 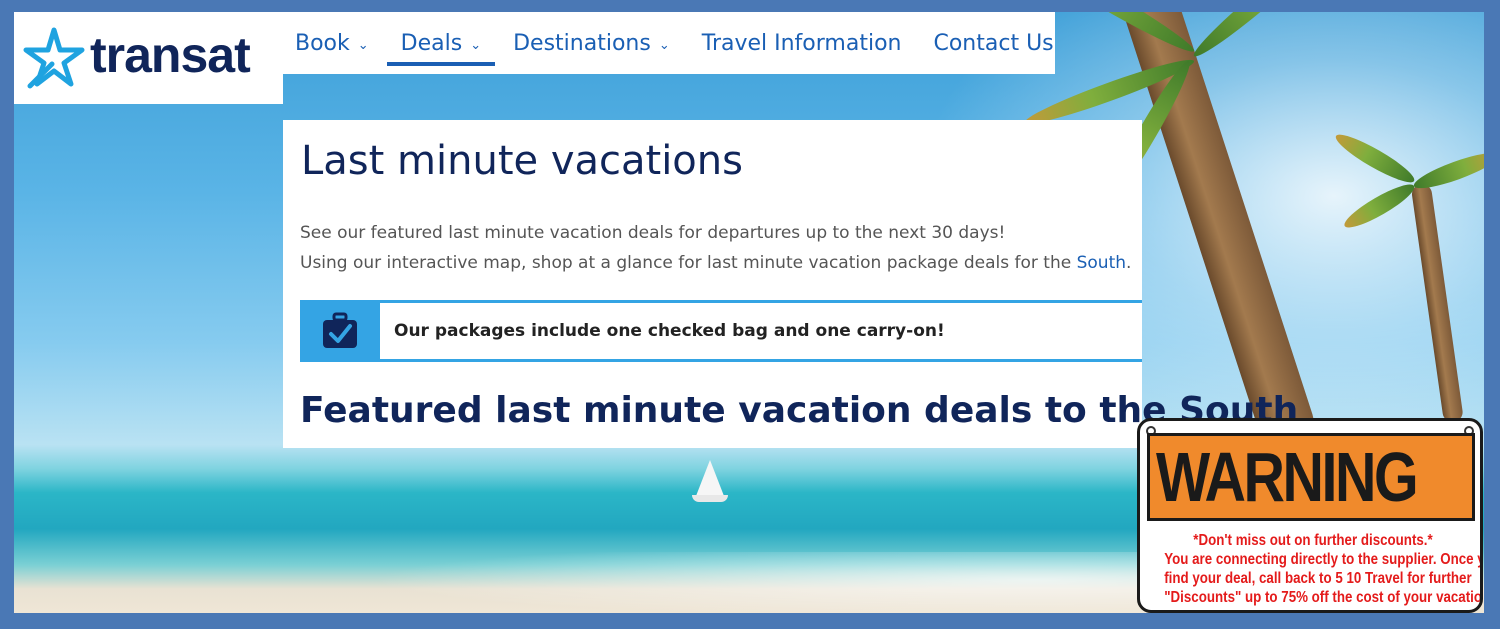 What do you see at coordinates (340, 331) in the screenshot?
I see `luggage-check-icon` at bounding box center [340, 331].